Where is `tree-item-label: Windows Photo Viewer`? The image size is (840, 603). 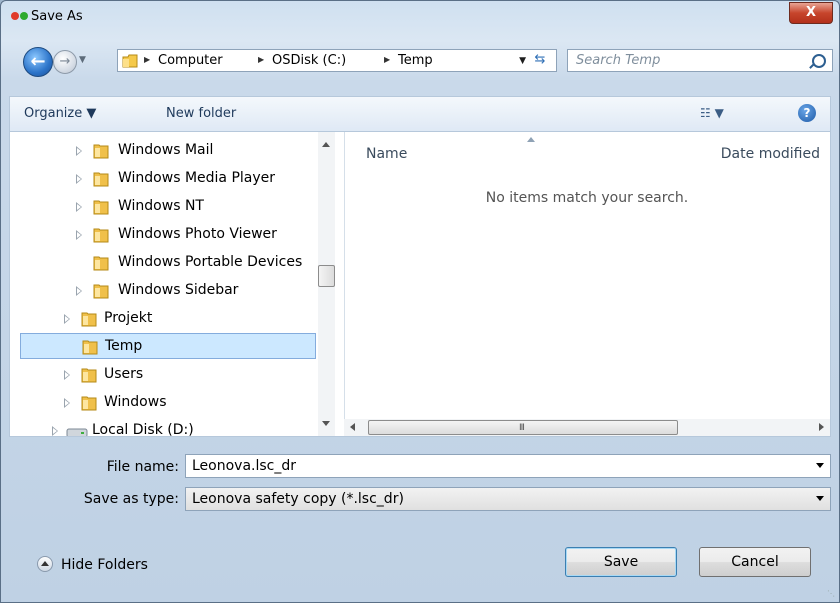
tree-item-label: Windows Photo Viewer is located at coordinates (197, 234).